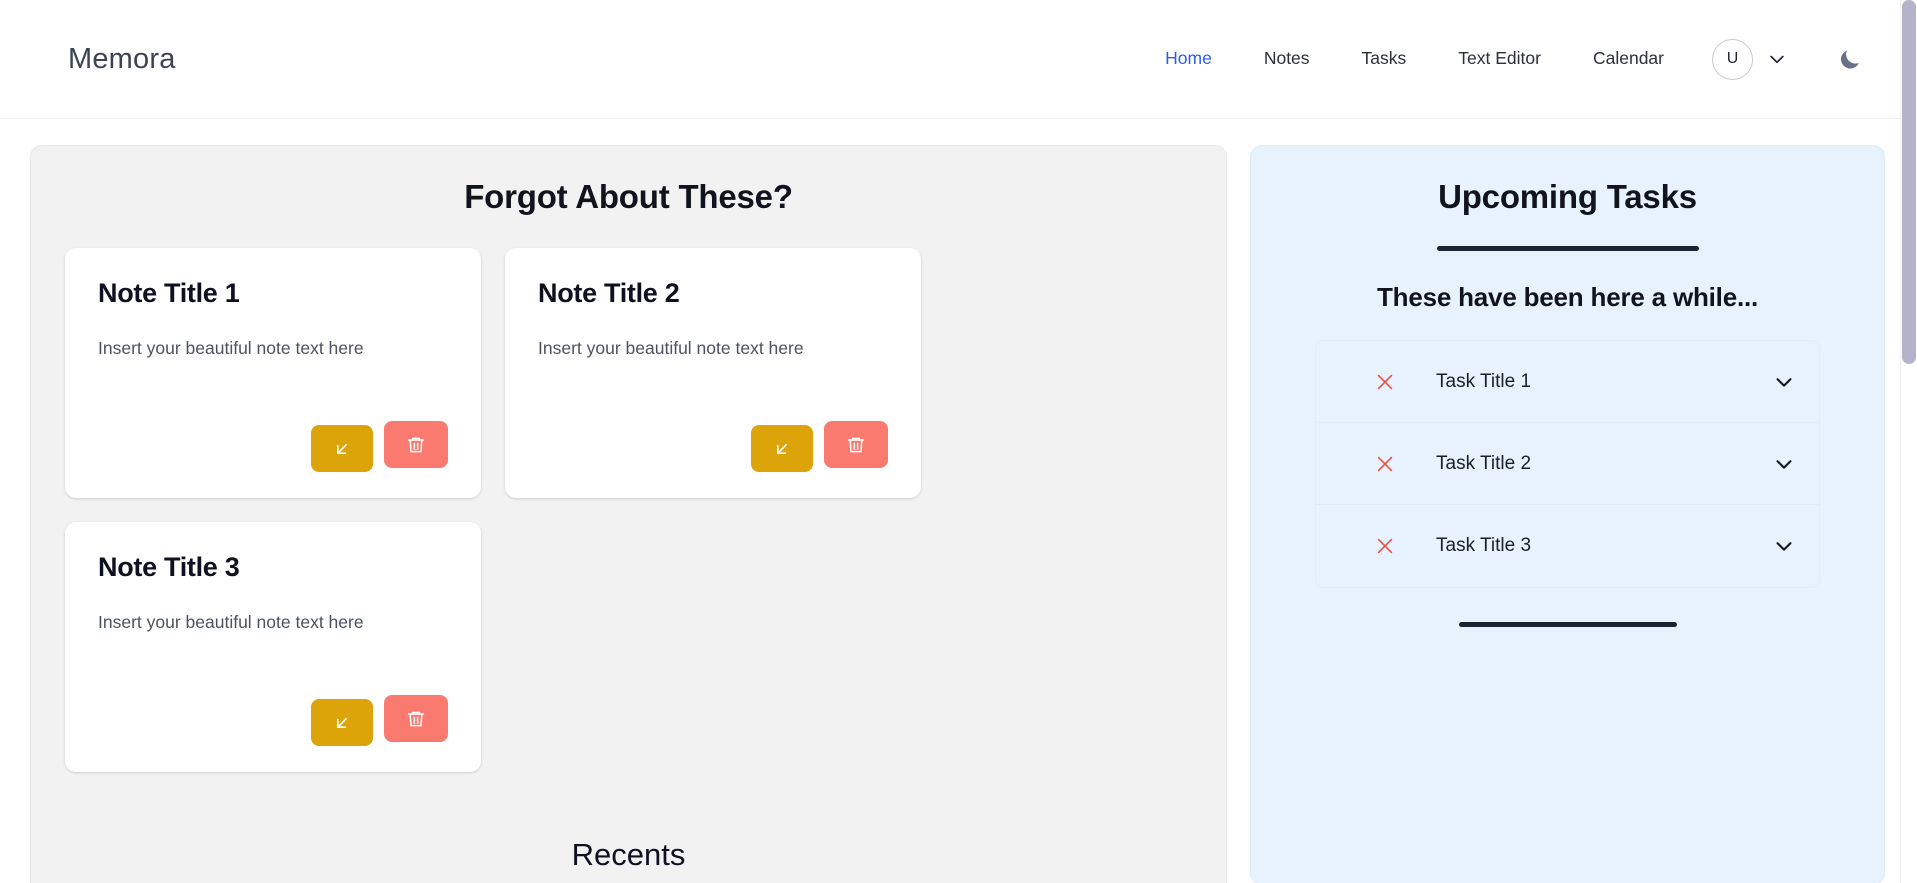 The width and height of the screenshot is (1917, 883). I want to click on task-row: Task Title 1, so click(1567, 382).